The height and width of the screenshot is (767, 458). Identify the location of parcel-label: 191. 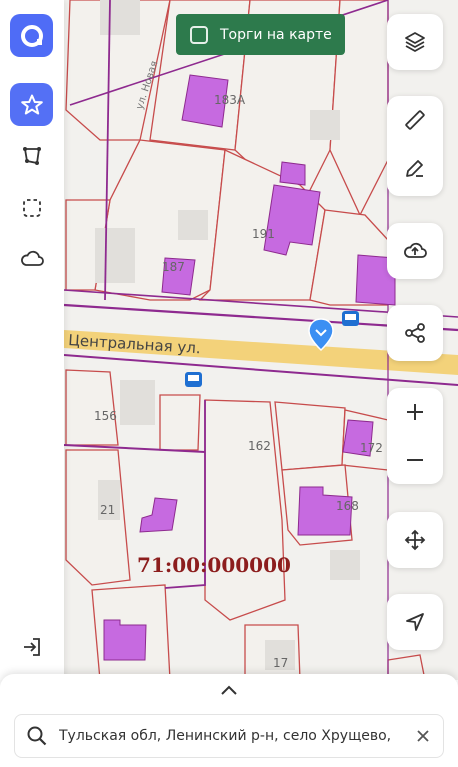
(263, 234).